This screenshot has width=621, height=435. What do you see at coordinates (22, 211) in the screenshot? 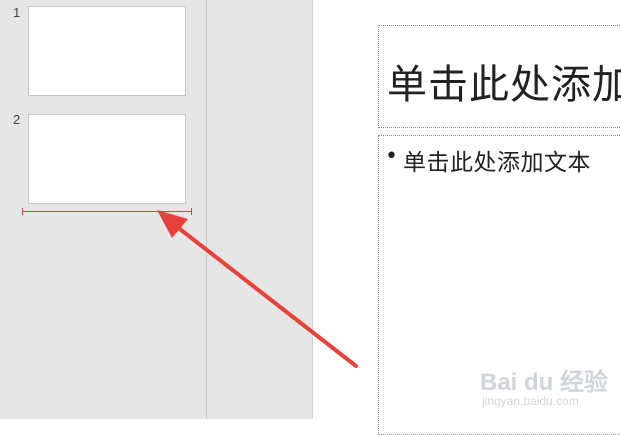
I see `insertion-line-left-cap` at bounding box center [22, 211].